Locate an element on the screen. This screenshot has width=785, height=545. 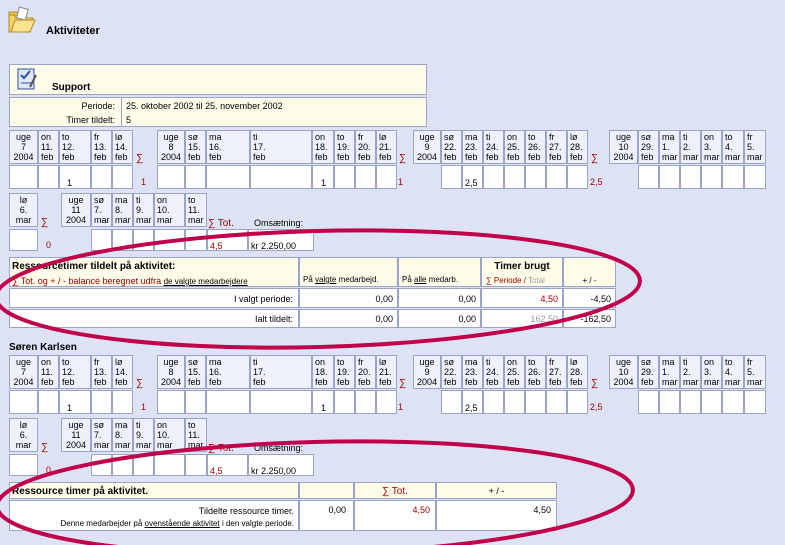
total-label: ∑ Tot. is located at coordinates (221, 223).